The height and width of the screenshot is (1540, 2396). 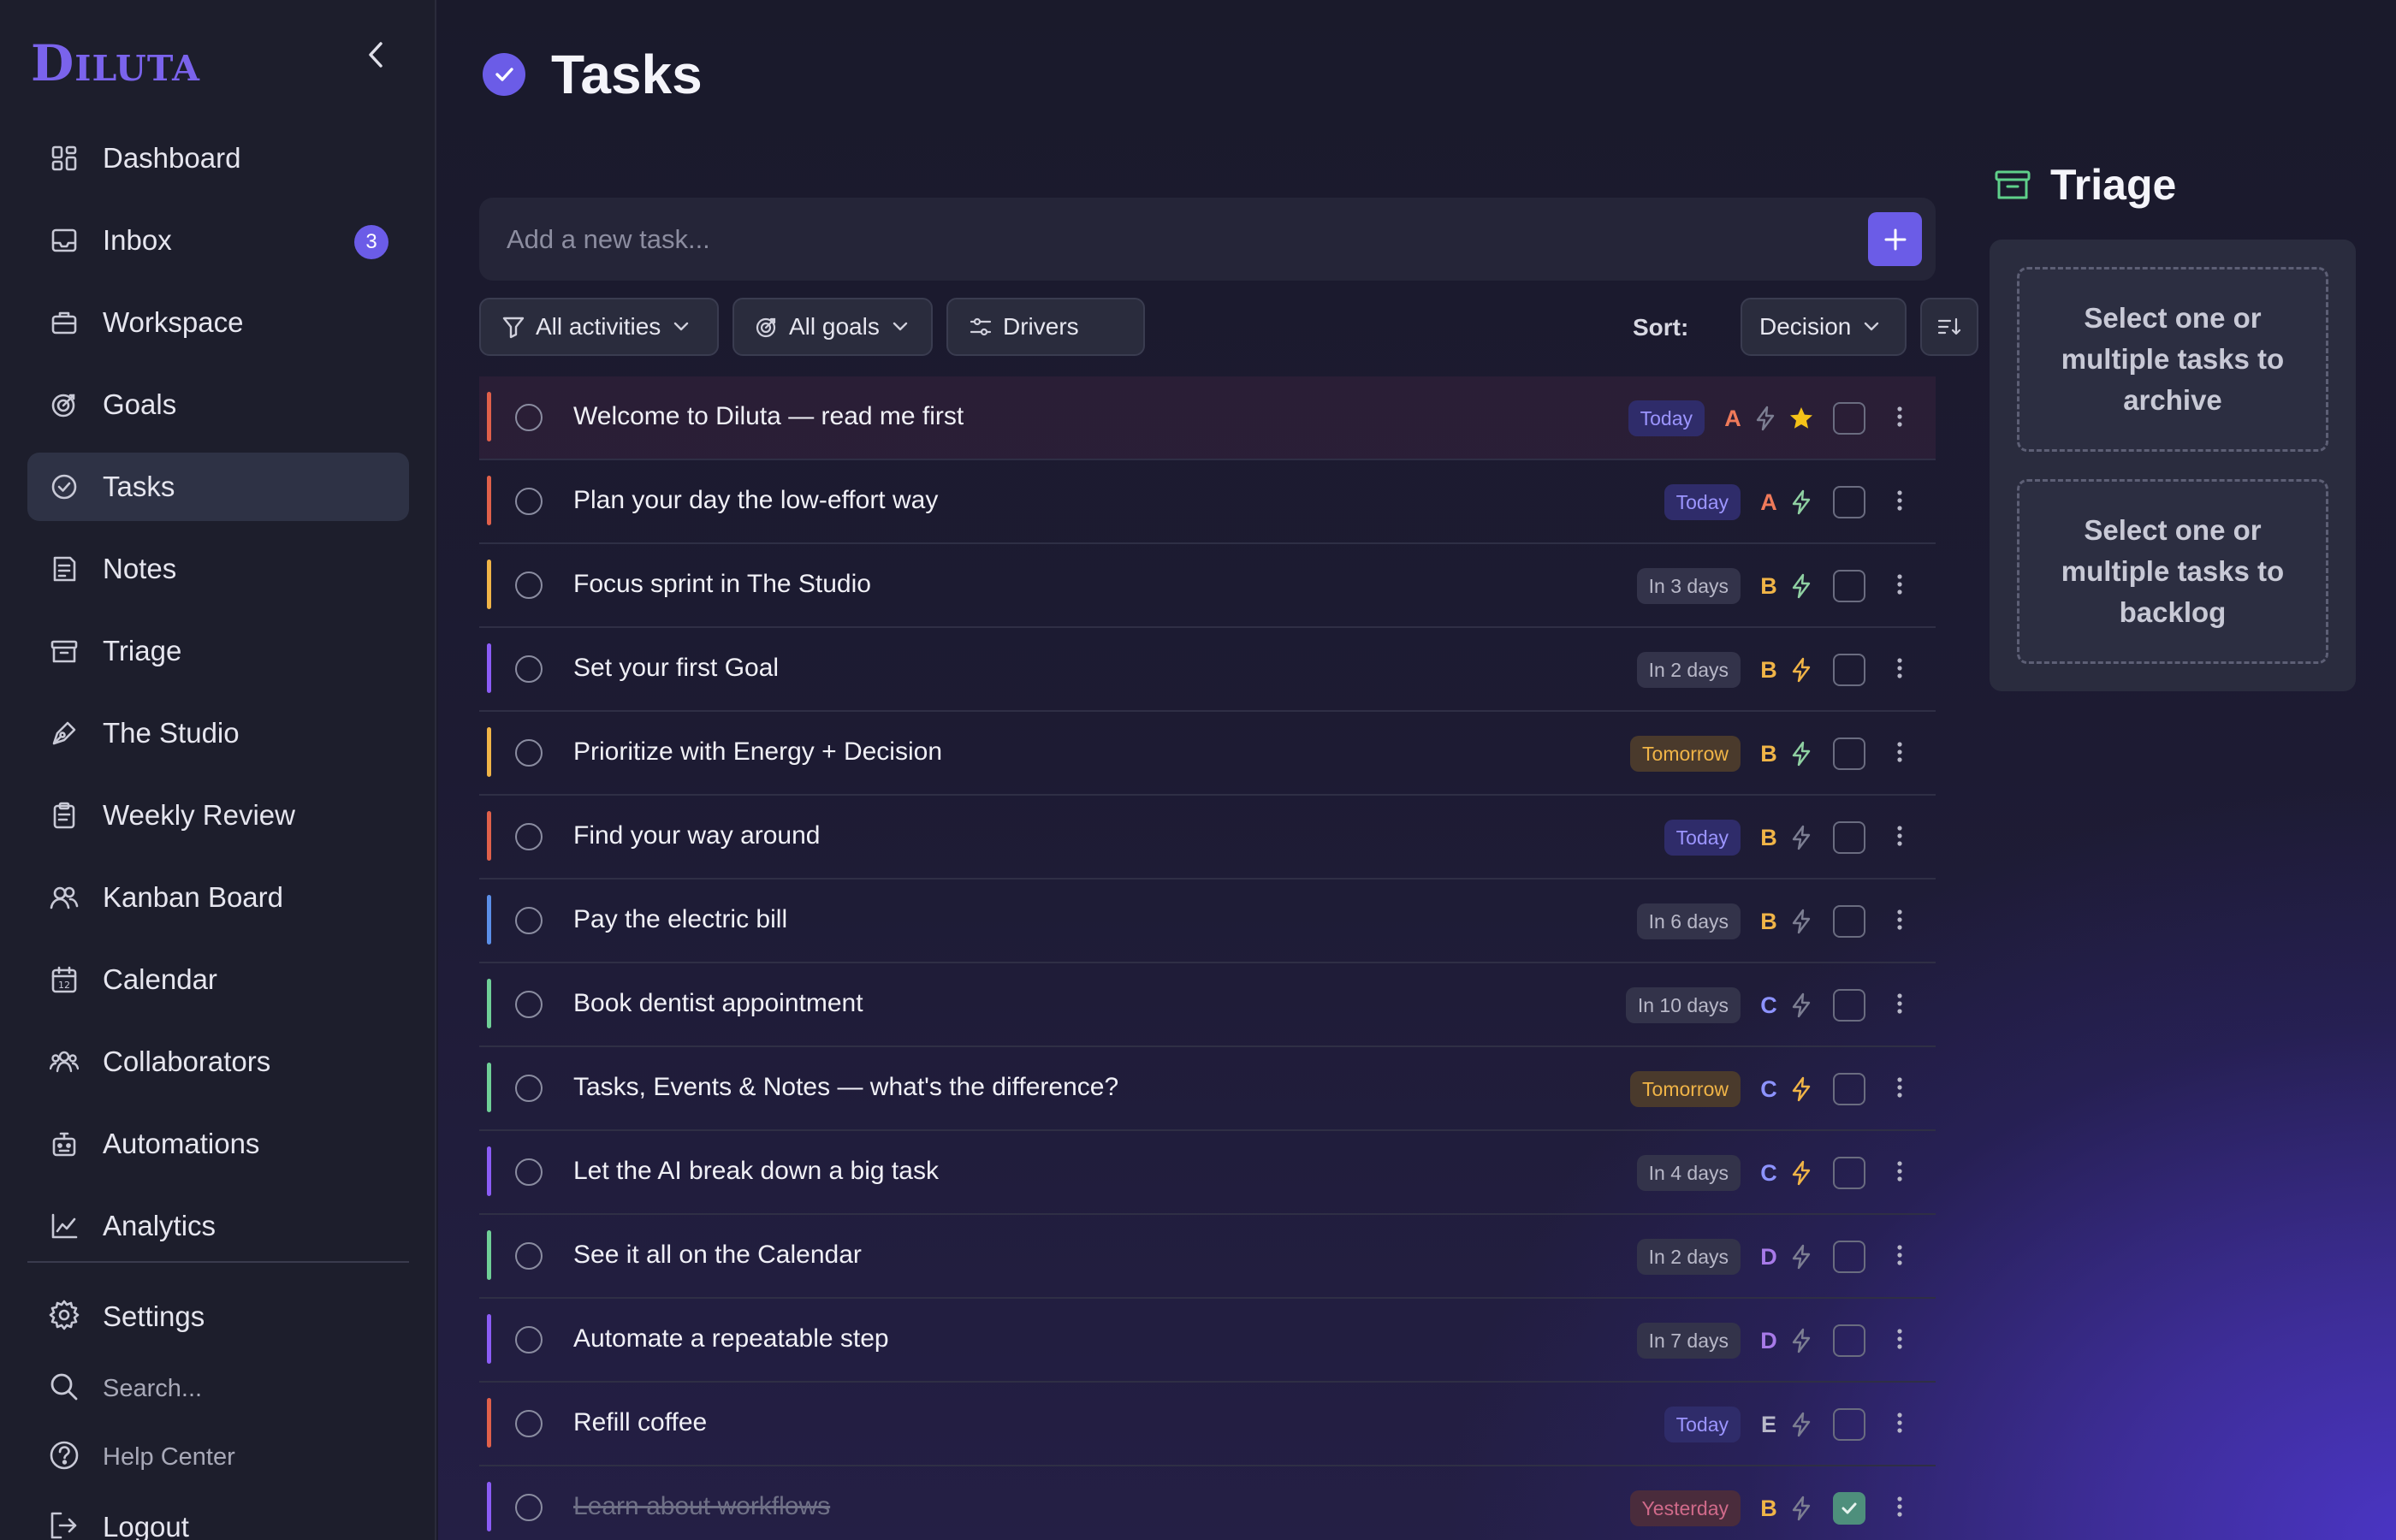 What do you see at coordinates (2172, 359) in the screenshot?
I see `archive-drop-zone: Select one or multiple tasks to archive` at bounding box center [2172, 359].